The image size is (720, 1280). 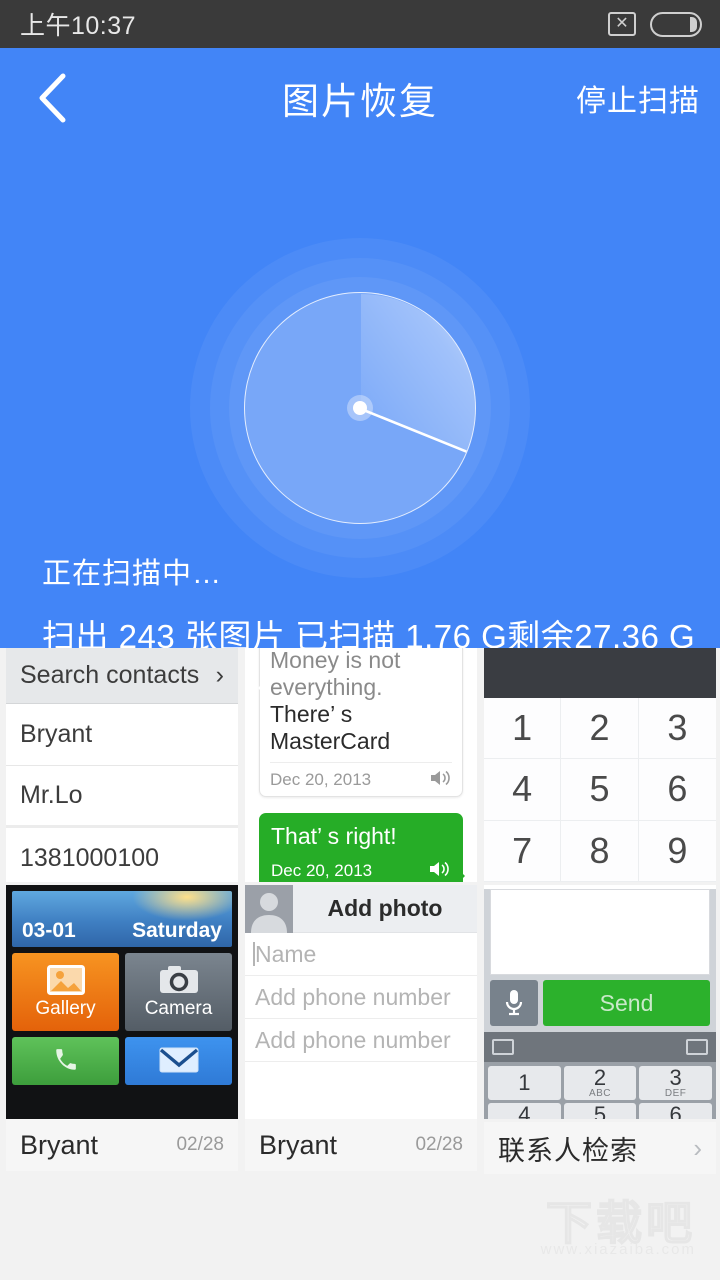 I want to click on dialer-display, so click(x=600, y=673).